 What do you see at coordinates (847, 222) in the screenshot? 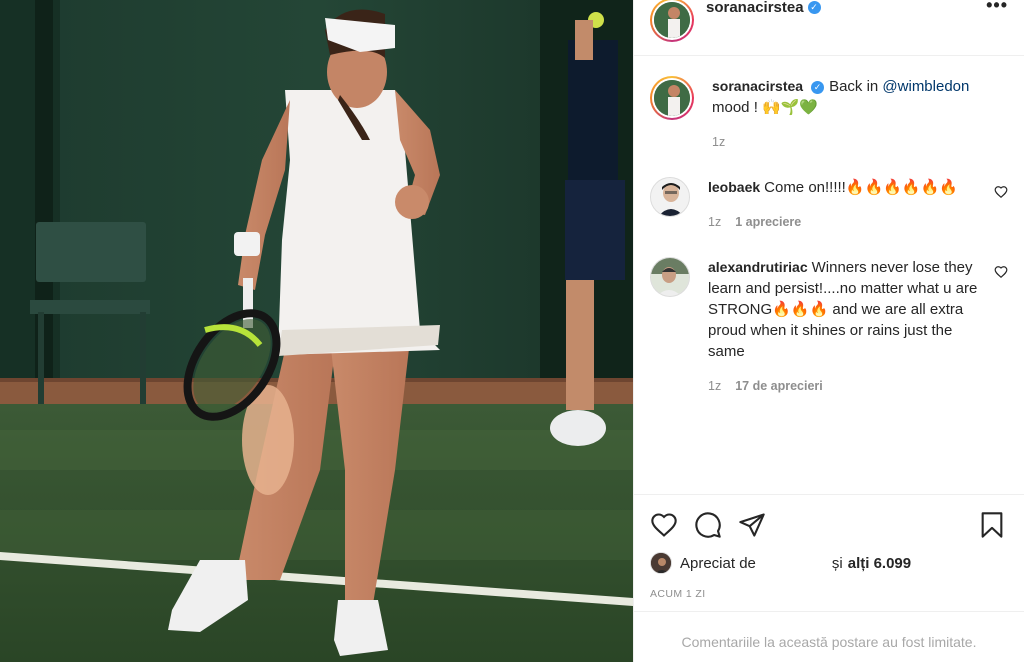
I see `comment-meta: 1z 1 apreciere` at bounding box center [847, 222].